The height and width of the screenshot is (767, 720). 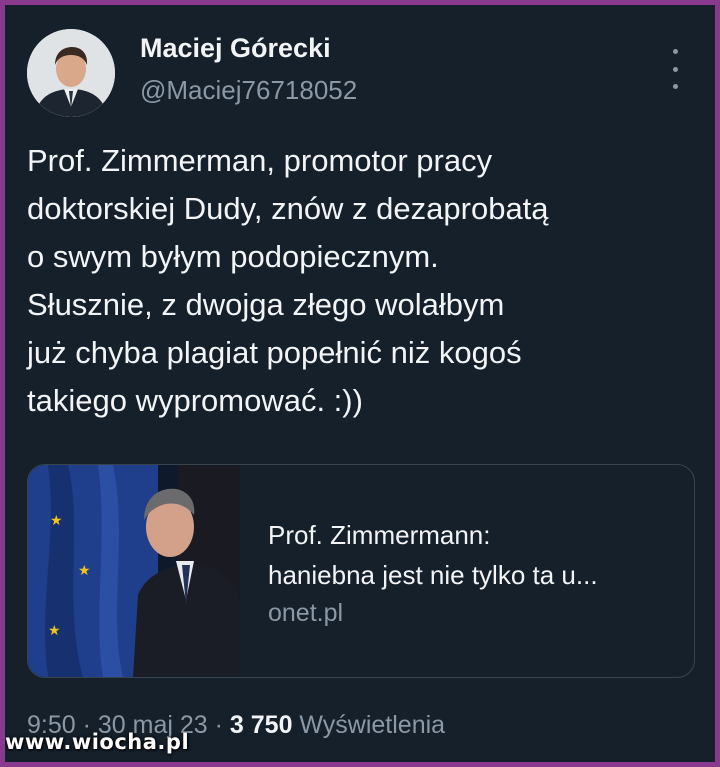 What do you see at coordinates (233, 256) in the screenshot?
I see `tweet-line: o swym byłym podopiecznym.` at bounding box center [233, 256].